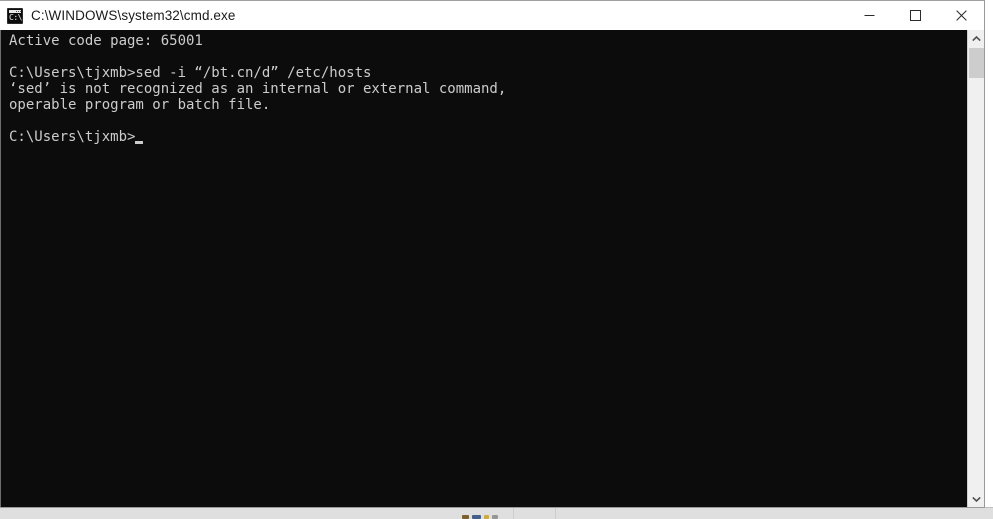  I want to click on window-title: C:\WINDOWS\system32\cmd.exe, so click(133, 15).